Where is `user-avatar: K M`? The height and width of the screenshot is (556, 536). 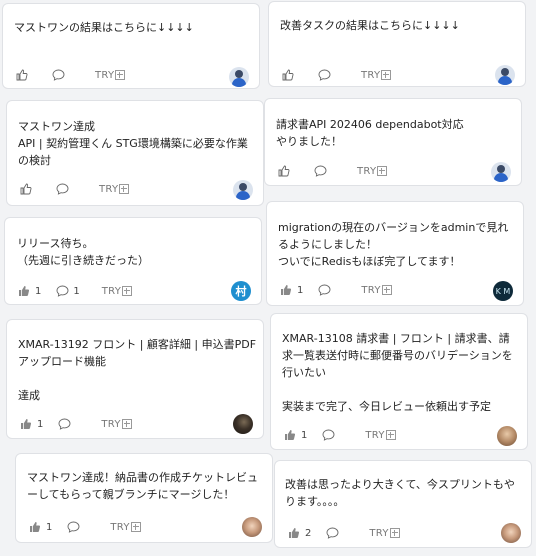
user-avatar: K M is located at coordinates (503, 291).